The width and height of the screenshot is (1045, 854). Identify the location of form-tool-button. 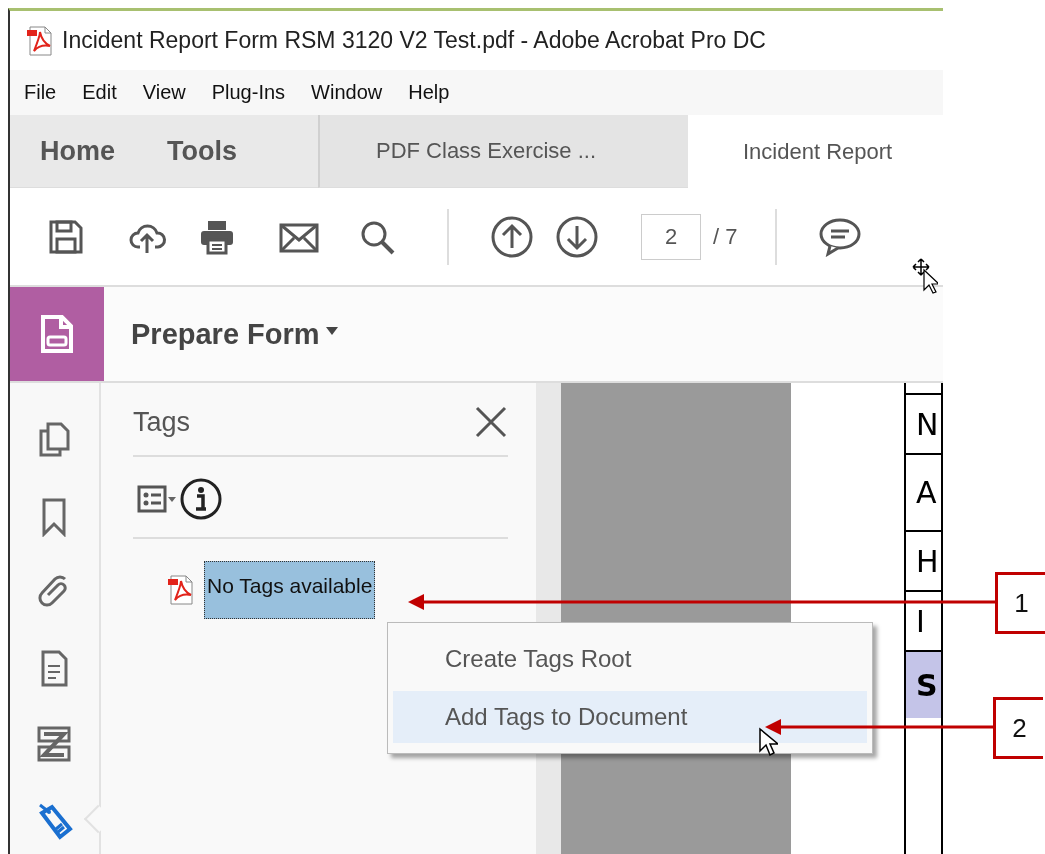
(57, 334).